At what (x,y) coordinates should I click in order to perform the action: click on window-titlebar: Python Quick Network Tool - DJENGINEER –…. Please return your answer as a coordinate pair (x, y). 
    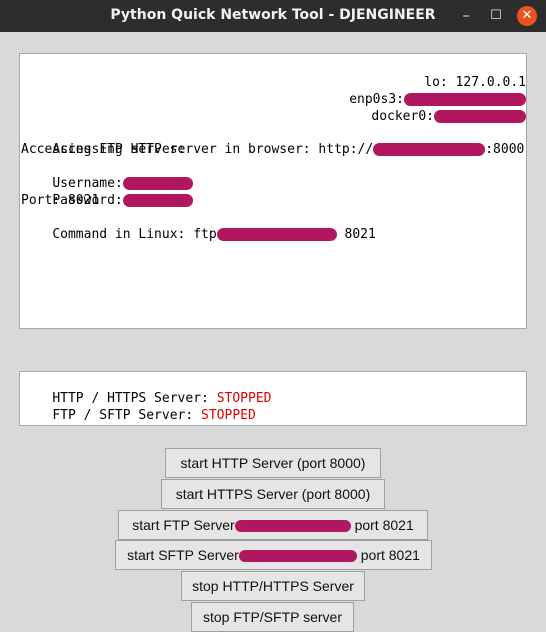
    Looking at the image, I should click on (273, 16).